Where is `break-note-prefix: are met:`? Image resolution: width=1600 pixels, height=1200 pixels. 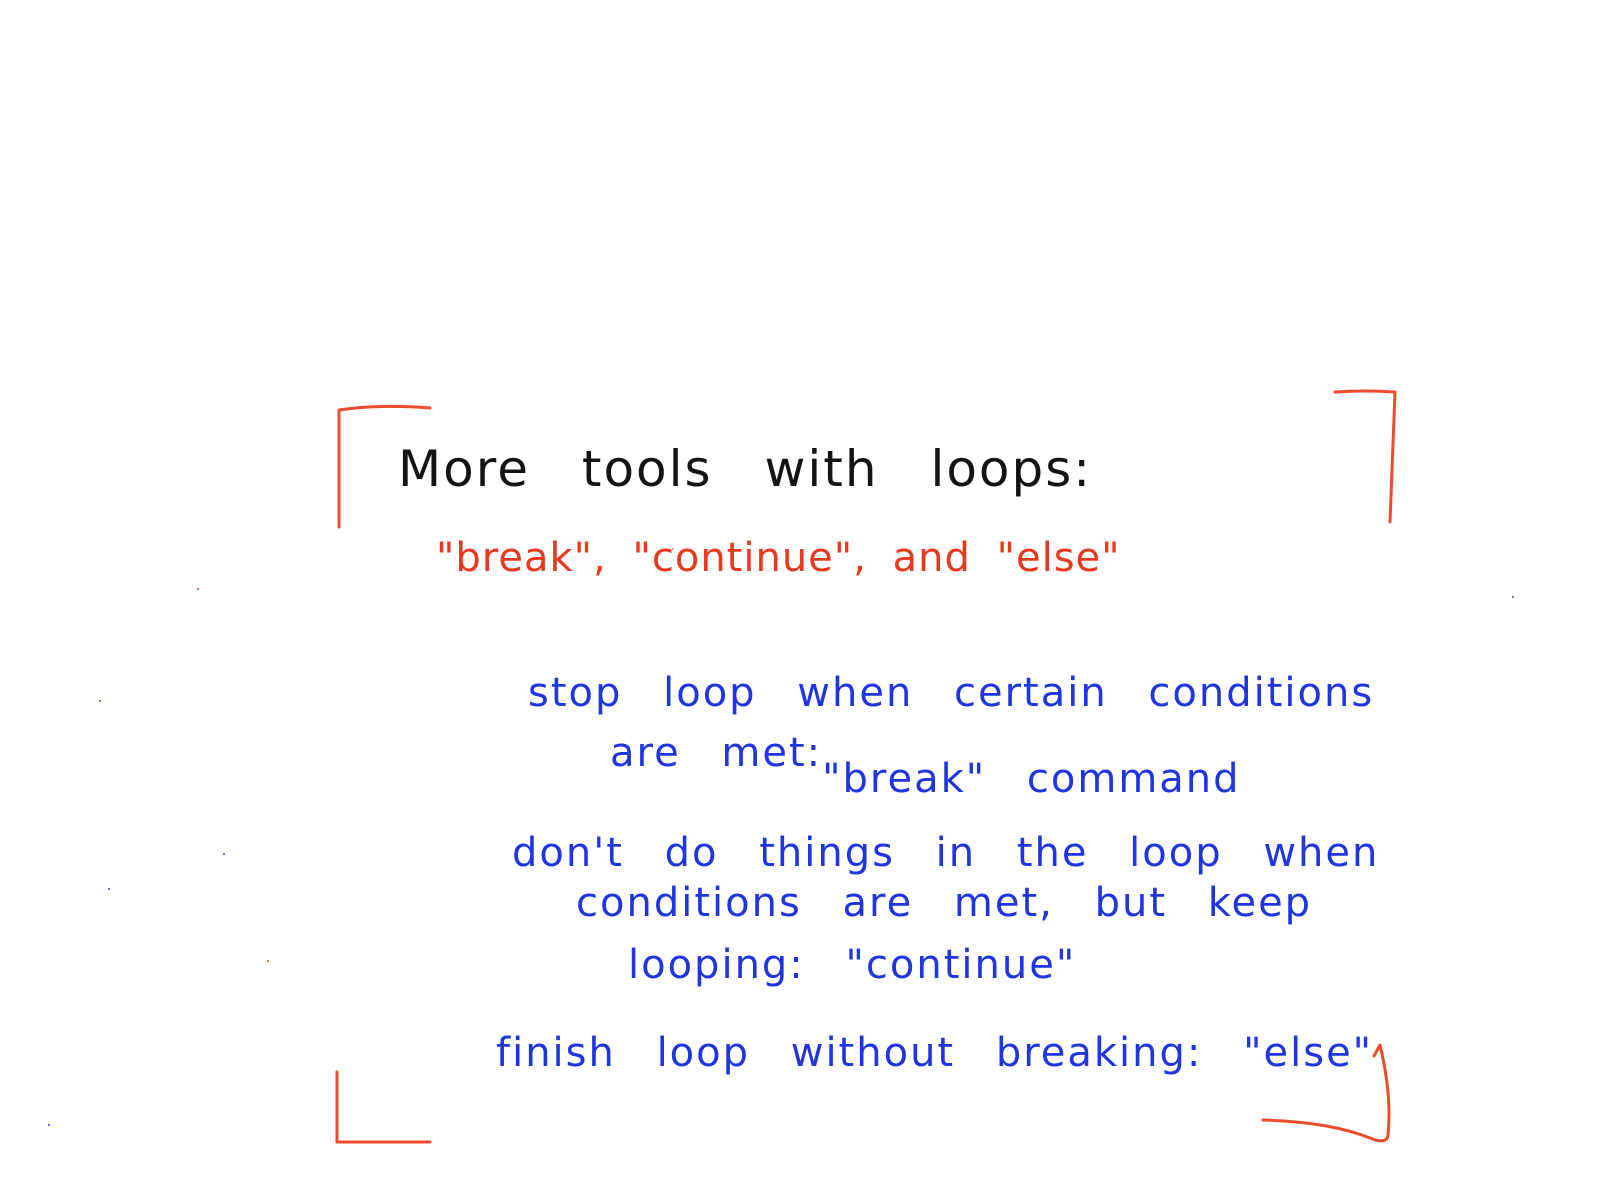 break-note-prefix: are met: is located at coordinates (716, 753).